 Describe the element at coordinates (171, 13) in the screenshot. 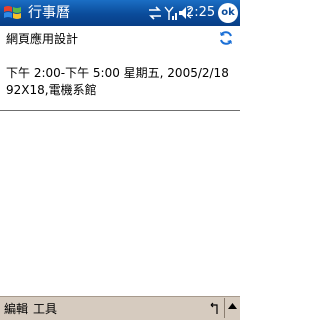

I see `signal-strength-icon` at that location.